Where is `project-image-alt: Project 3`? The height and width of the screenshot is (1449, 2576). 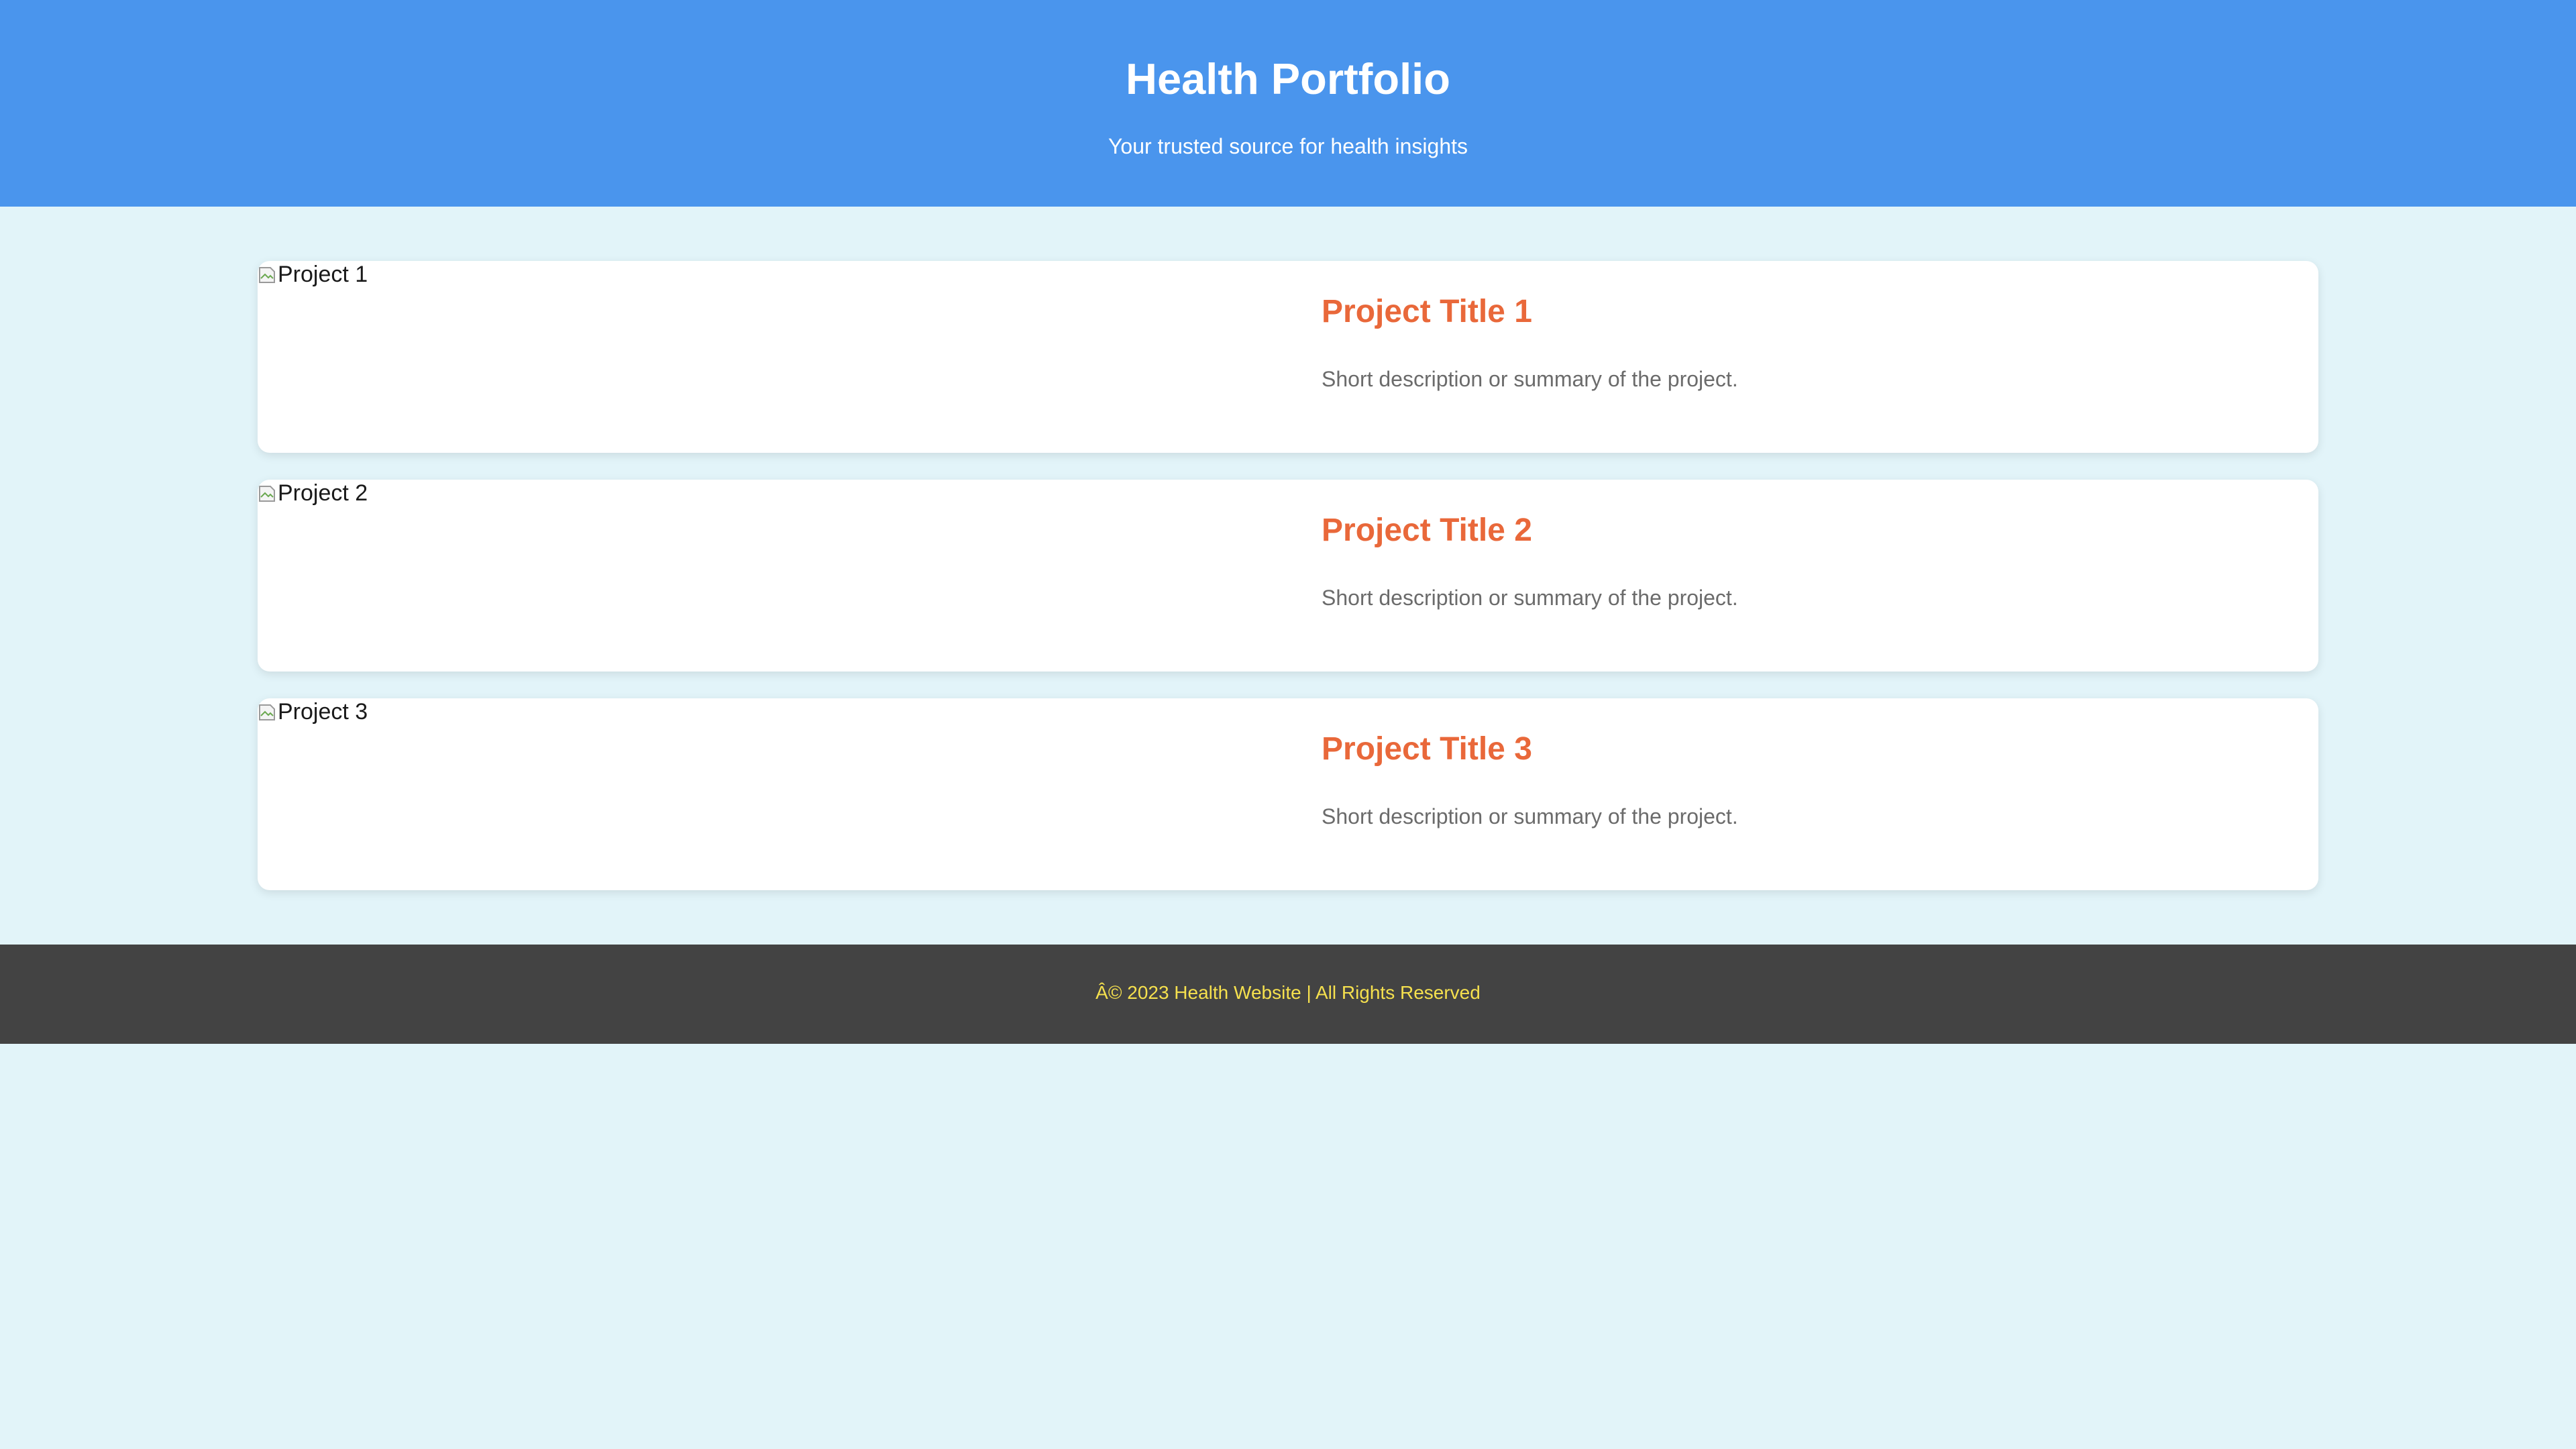
project-image-alt: Project 3 is located at coordinates (323, 711).